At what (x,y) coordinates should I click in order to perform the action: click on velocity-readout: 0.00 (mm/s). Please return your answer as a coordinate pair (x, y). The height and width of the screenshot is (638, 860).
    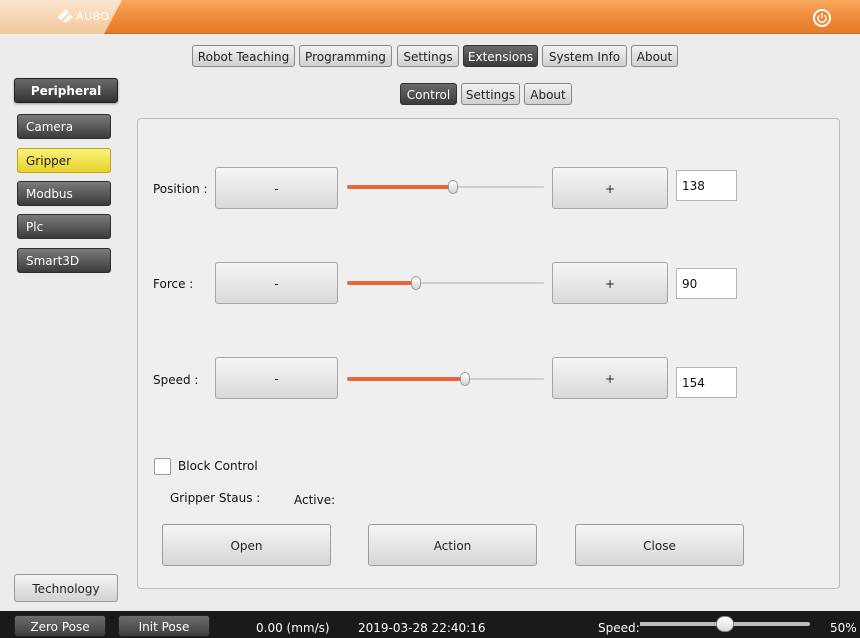
    Looking at the image, I should click on (293, 628).